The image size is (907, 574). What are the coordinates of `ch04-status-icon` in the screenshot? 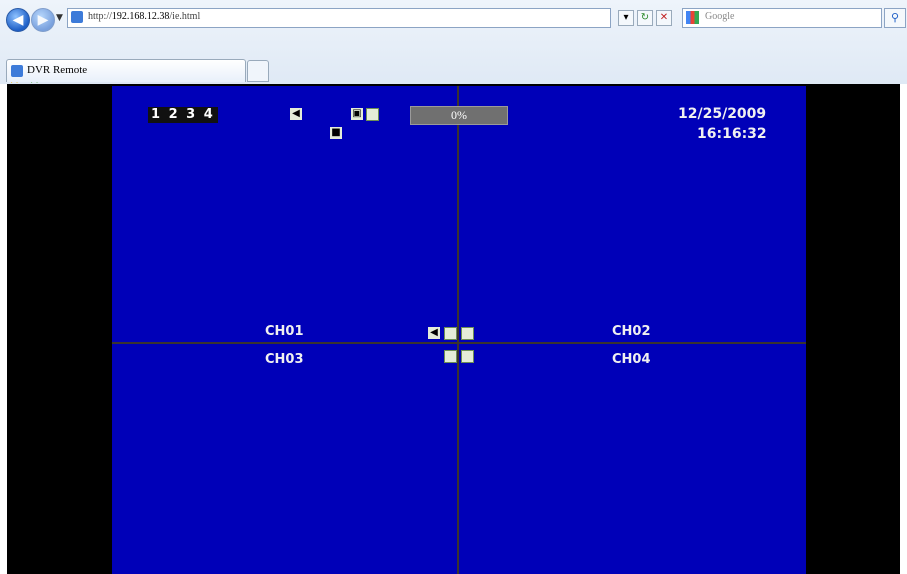 It's located at (467, 356).